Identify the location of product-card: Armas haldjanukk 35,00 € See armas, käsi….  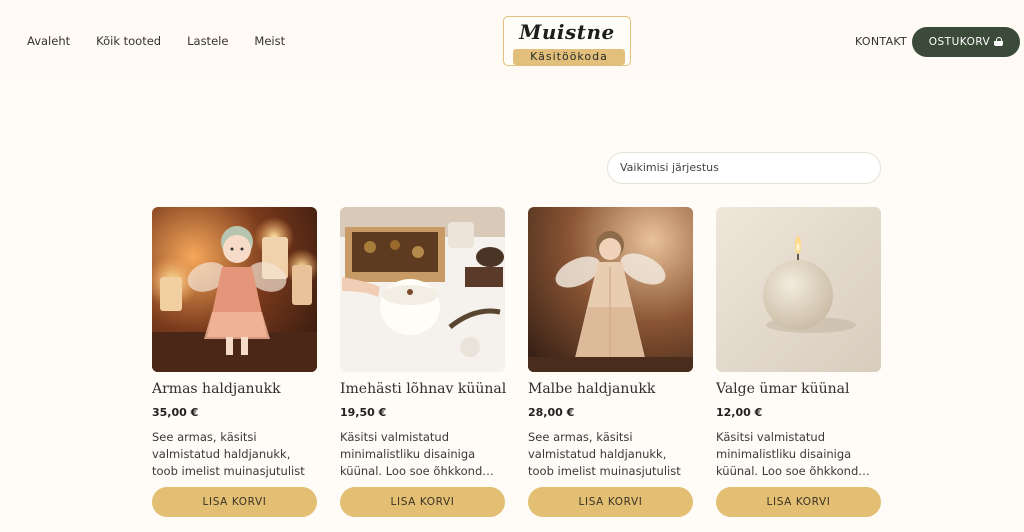
(234, 362).